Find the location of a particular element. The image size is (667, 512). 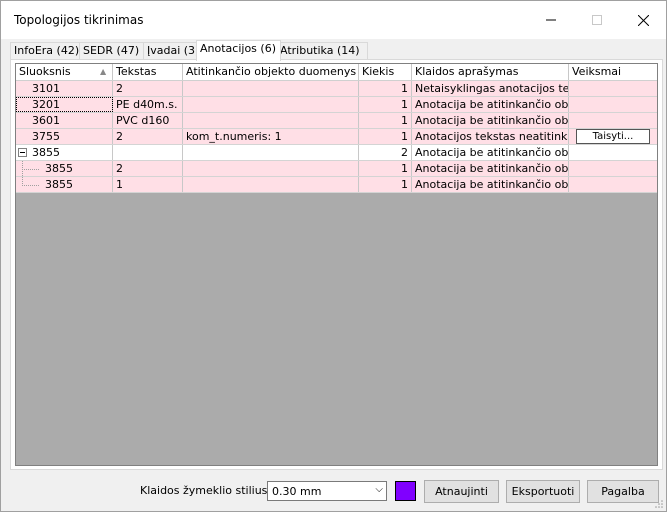

resize-grip-icon is located at coordinates (659, 504).